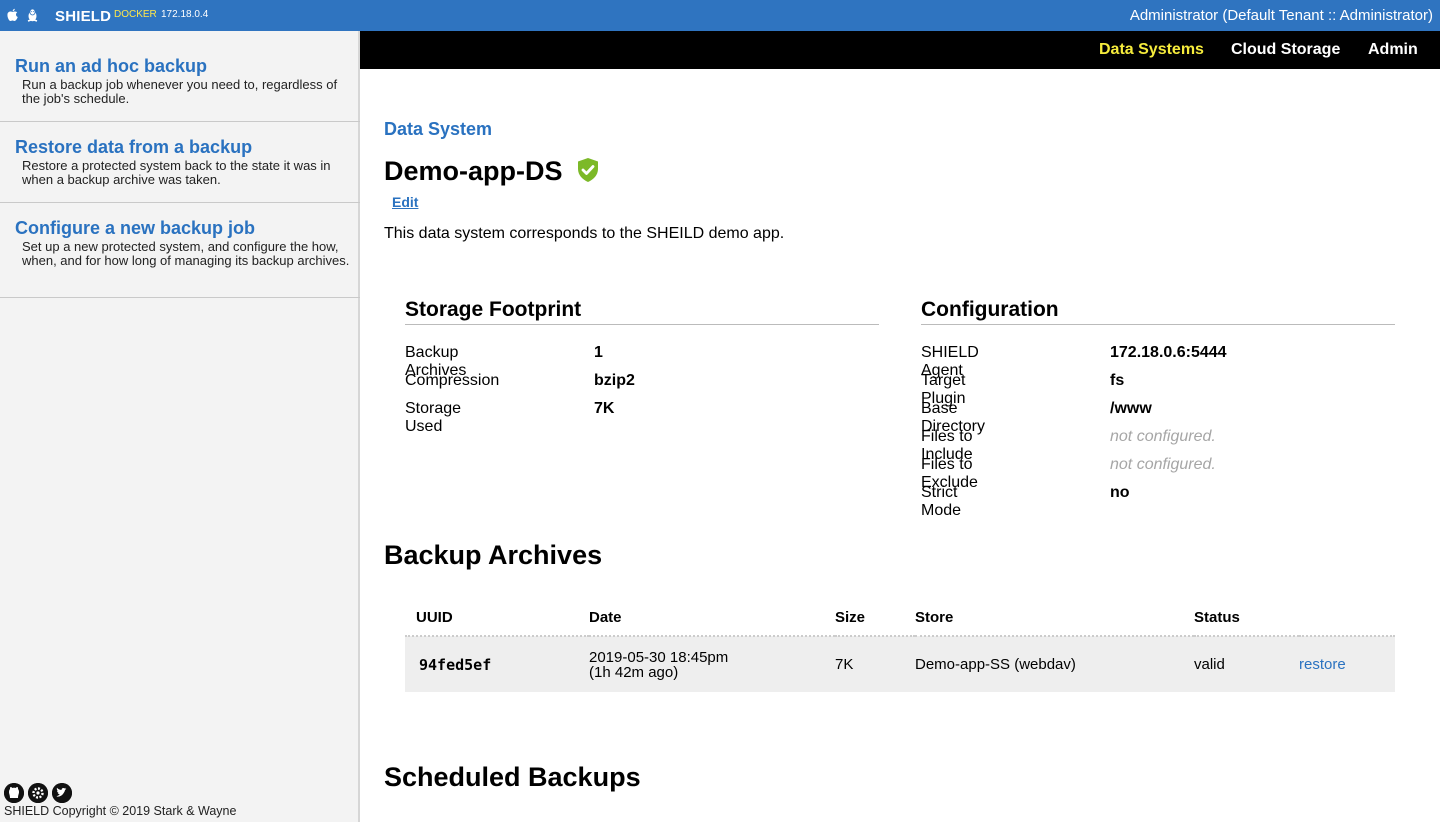  I want to click on page-title: Demo-app-DS, so click(473, 171).